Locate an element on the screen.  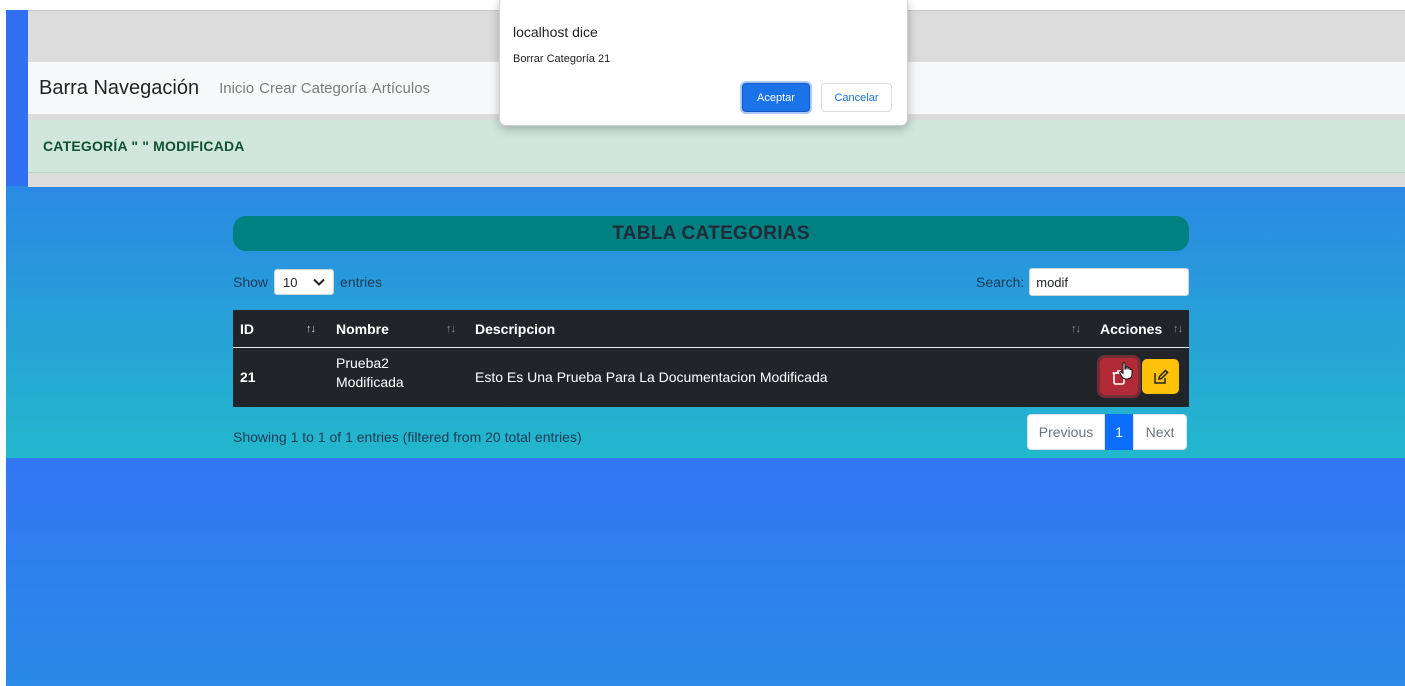
navbar-brand: Barra Navegación is located at coordinates (119, 88).